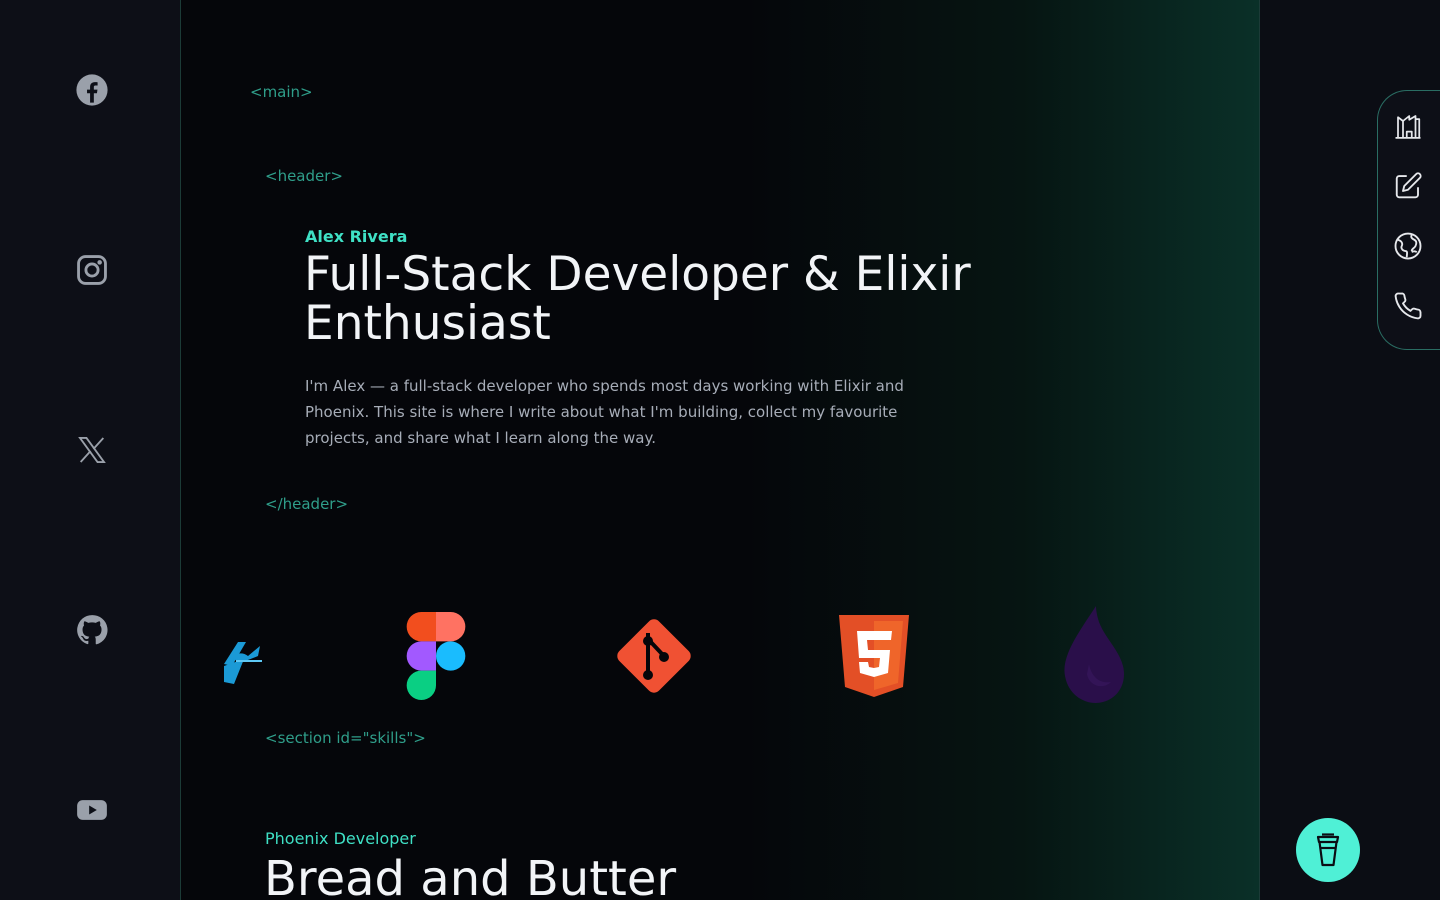  What do you see at coordinates (307, 504) in the screenshot?
I see `header-close-tag: </header>` at bounding box center [307, 504].